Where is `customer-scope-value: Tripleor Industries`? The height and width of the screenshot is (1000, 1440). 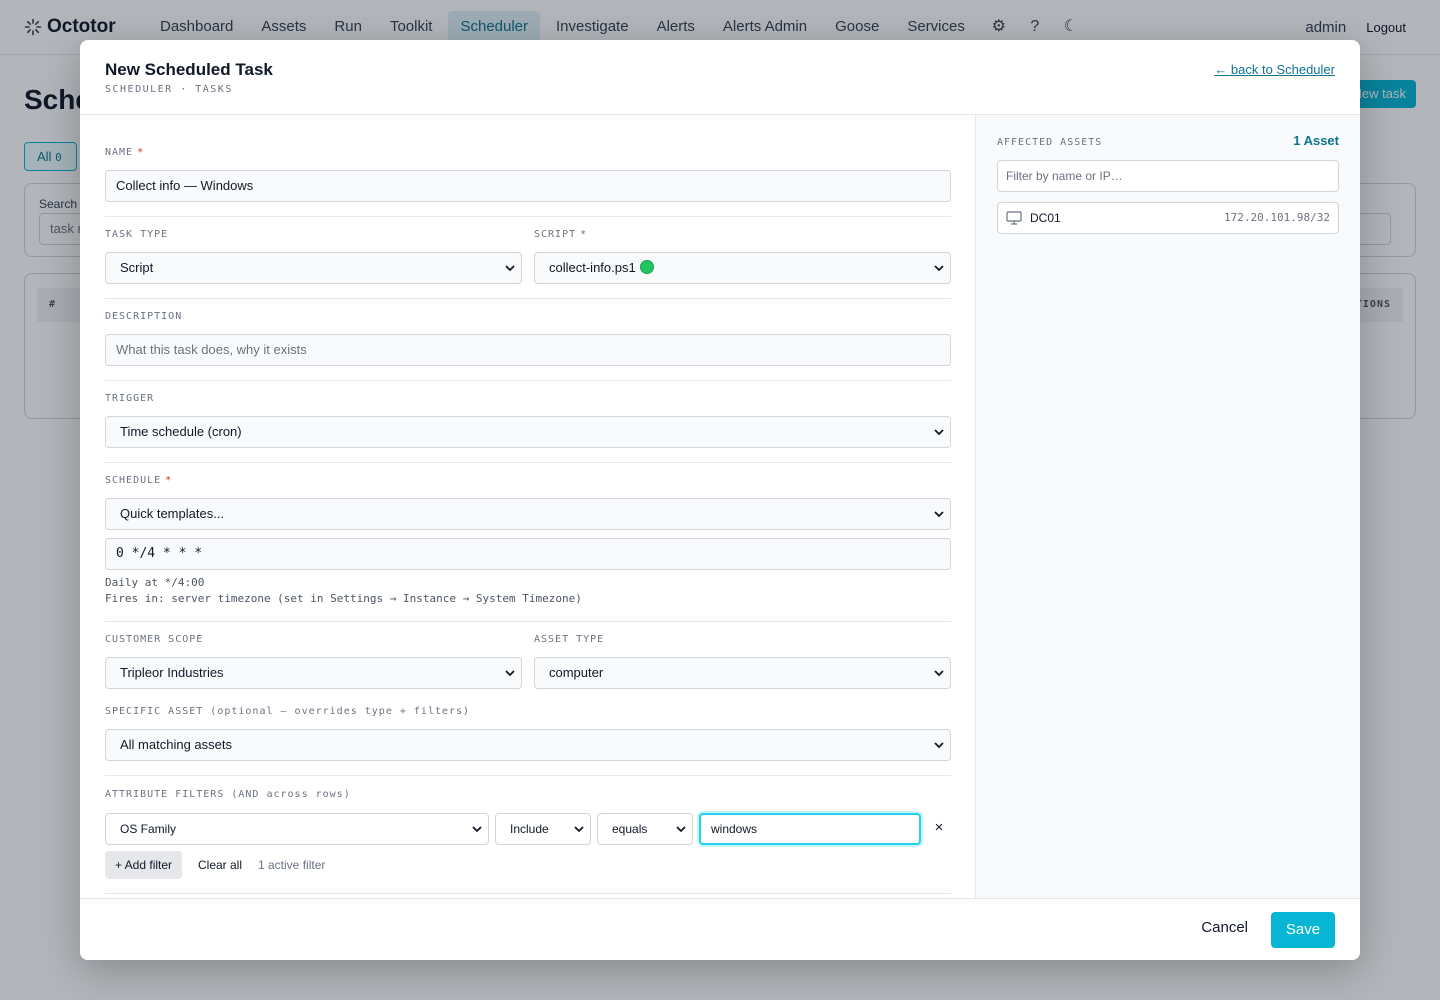
customer-scope-value: Tripleor Industries is located at coordinates (172, 672).